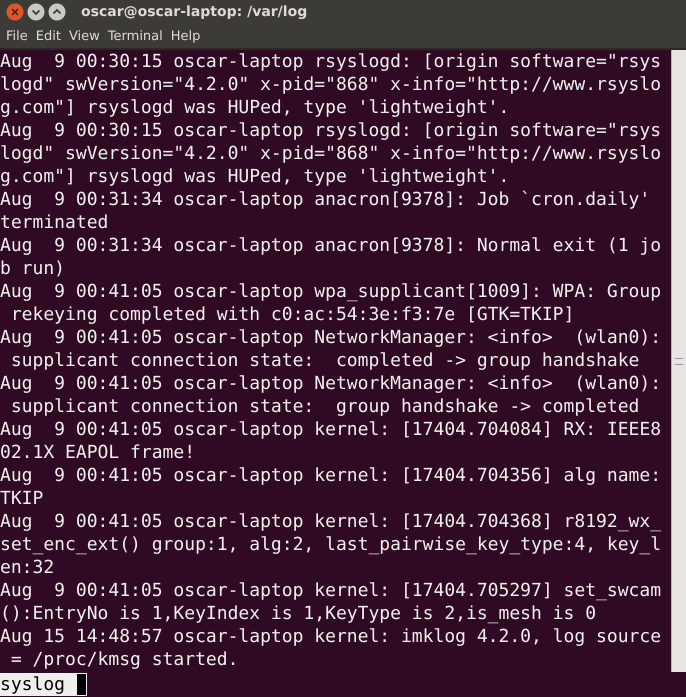 The height and width of the screenshot is (697, 686). What do you see at coordinates (325, 199) in the screenshot?
I see `log-line: Aug 9 00:31:34 oscar-laptop anacron[9378]: Job `cron.daily'` at bounding box center [325, 199].